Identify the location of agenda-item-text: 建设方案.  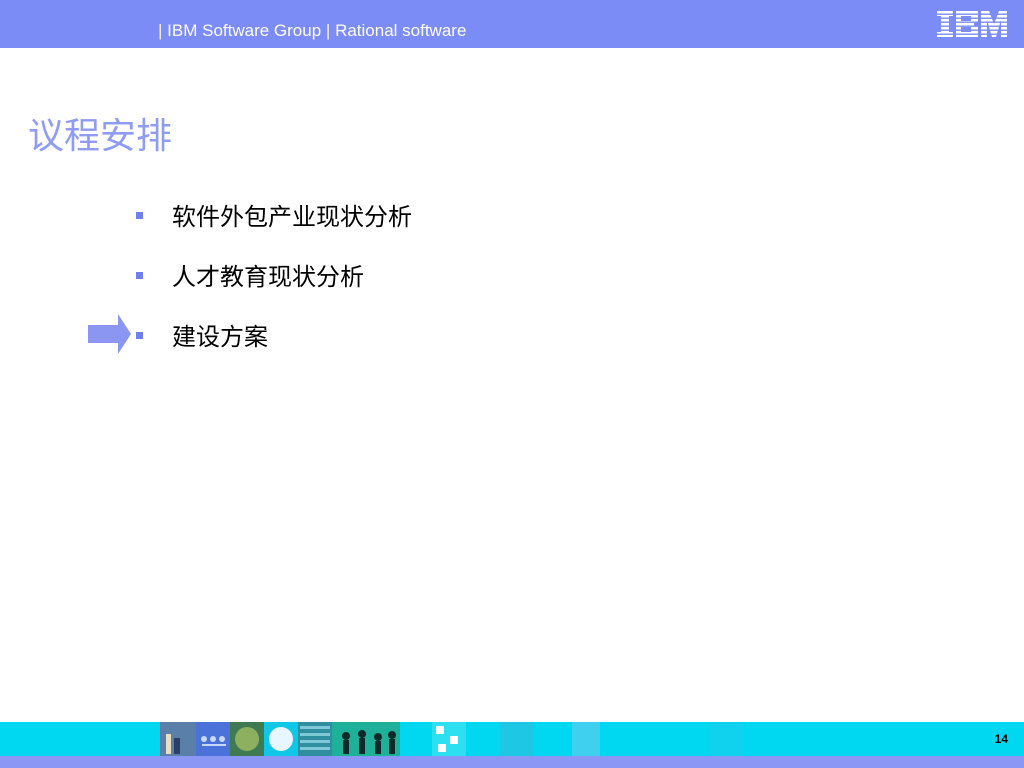
(220, 337).